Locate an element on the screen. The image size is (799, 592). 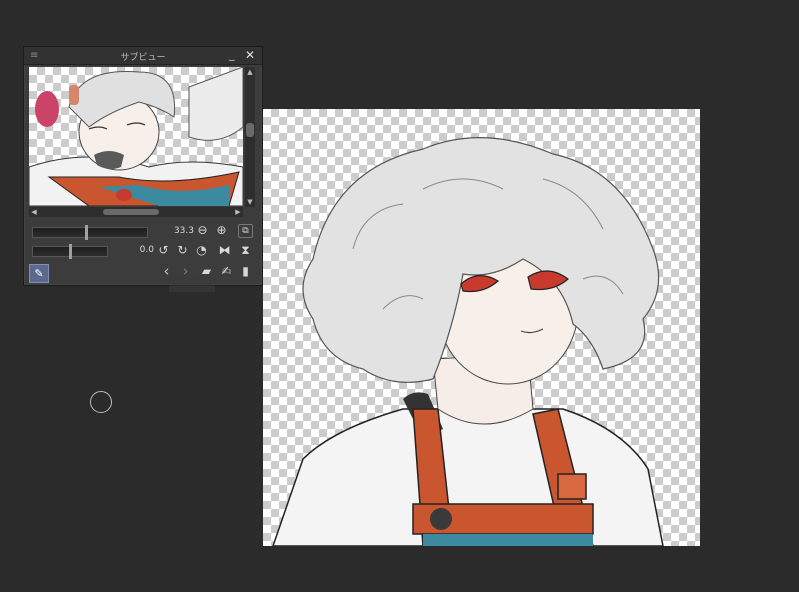
scroll-up-icon: ▲ is located at coordinates (250, 72).